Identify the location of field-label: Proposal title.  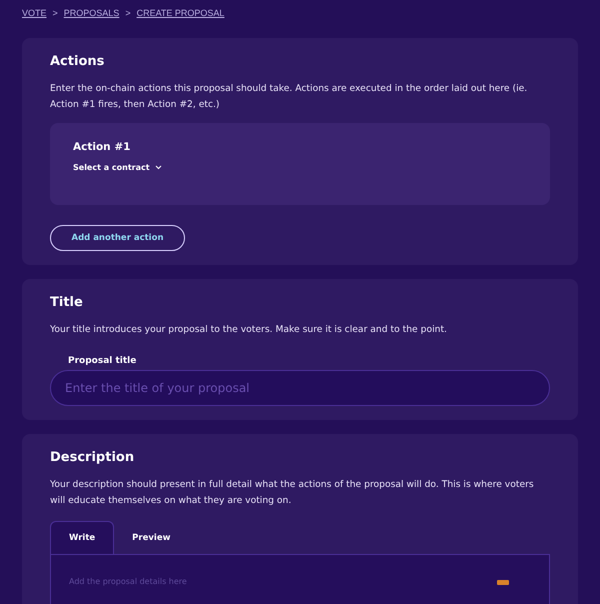
(102, 361).